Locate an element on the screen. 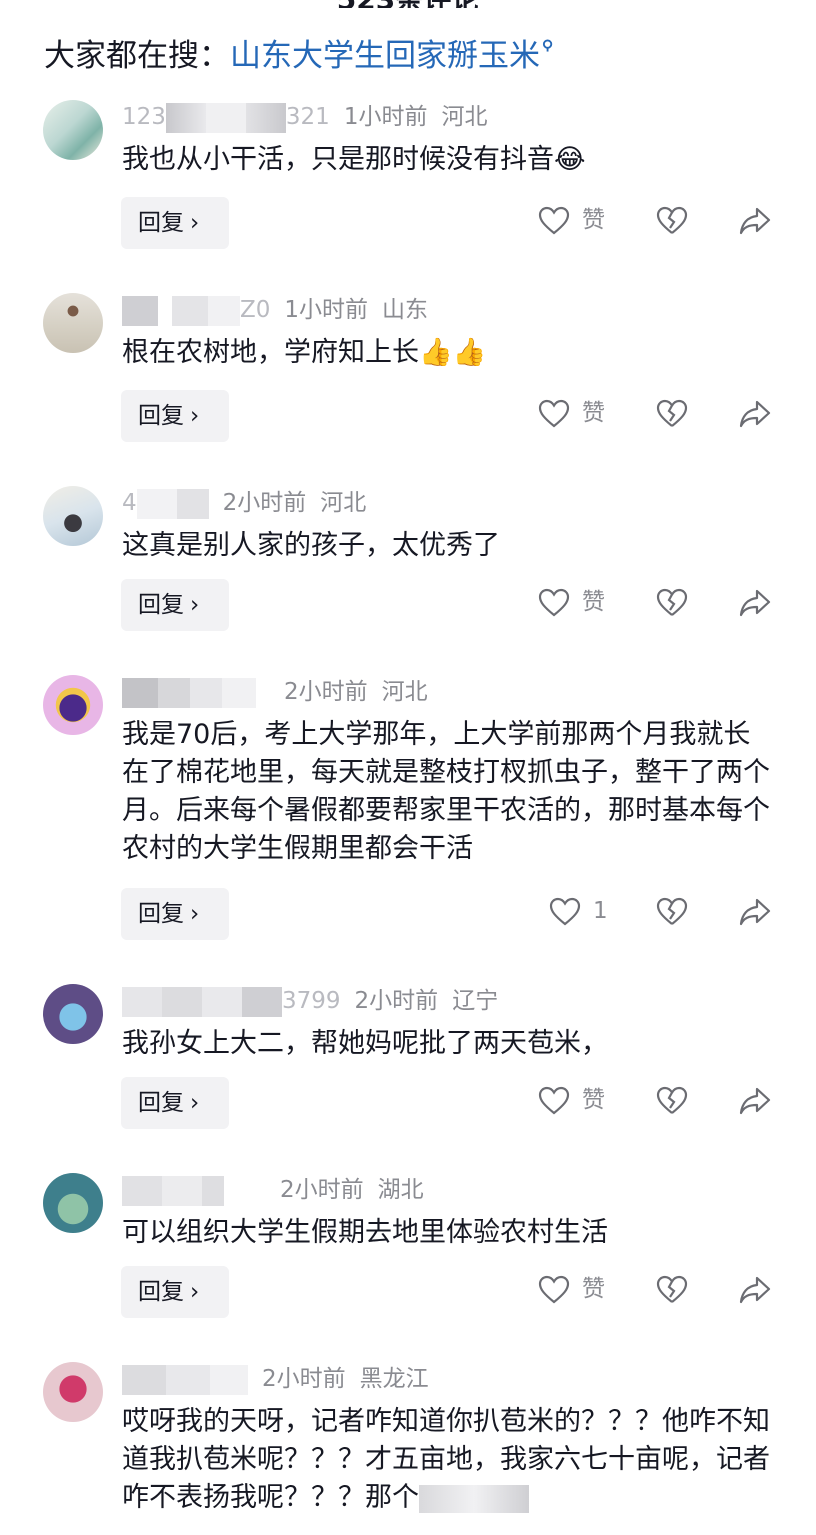 Image resolution: width=816 pixels, height=1535 pixels. comment-location: 黑龙江 is located at coordinates (394, 1379).